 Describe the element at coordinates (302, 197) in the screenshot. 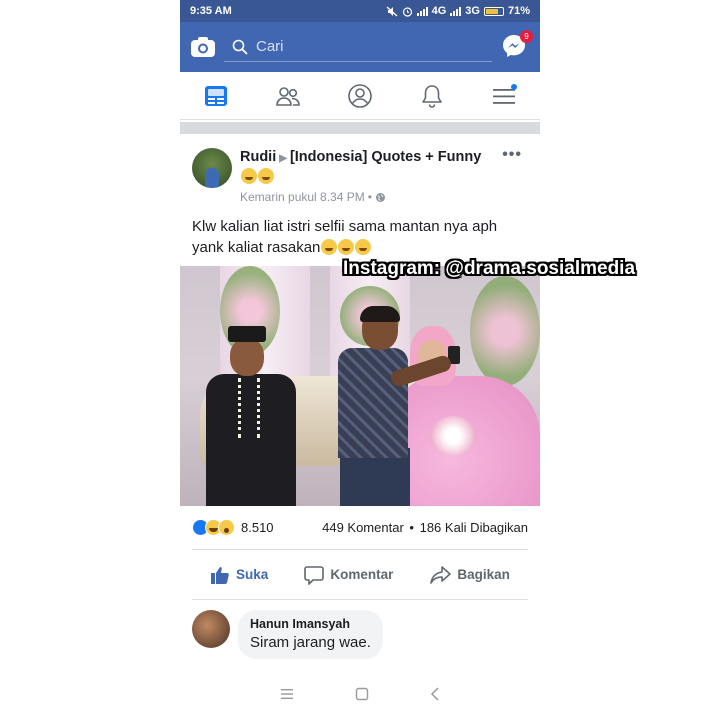

I see `post-timestamp: Kemarin pukul 8.34 PM` at that location.